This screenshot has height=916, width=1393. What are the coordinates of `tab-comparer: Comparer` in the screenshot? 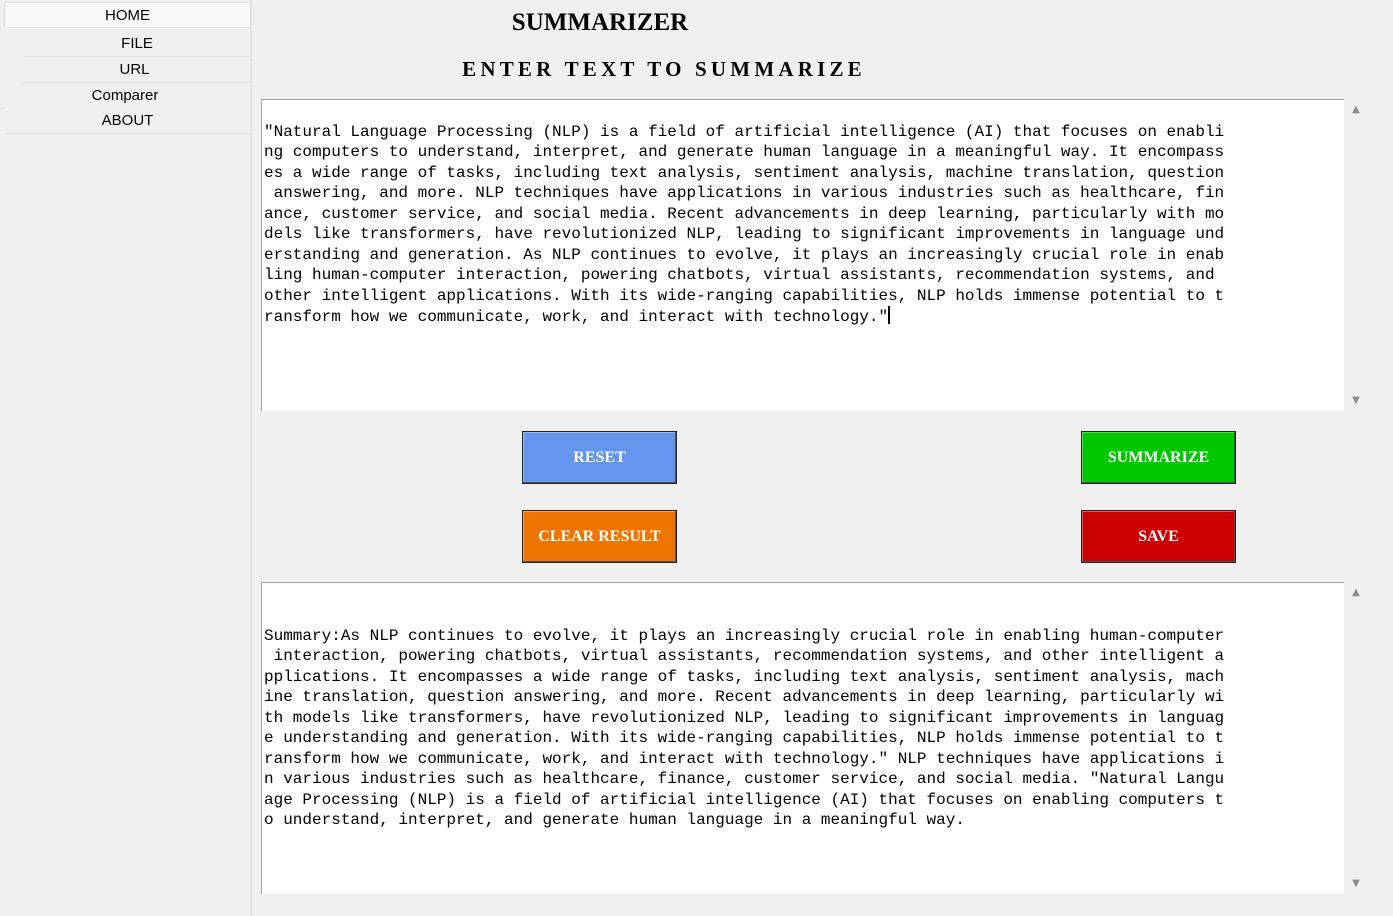 It's located at (125, 96).